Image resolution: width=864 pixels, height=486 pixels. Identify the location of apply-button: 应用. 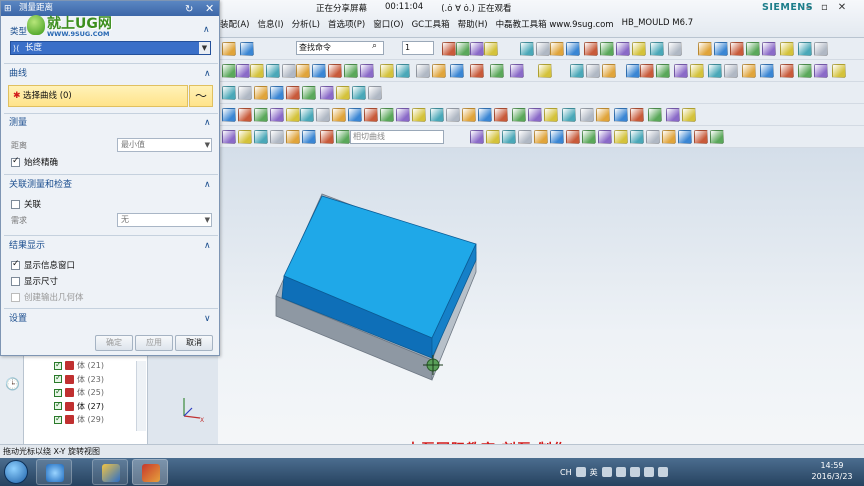
(154, 343).